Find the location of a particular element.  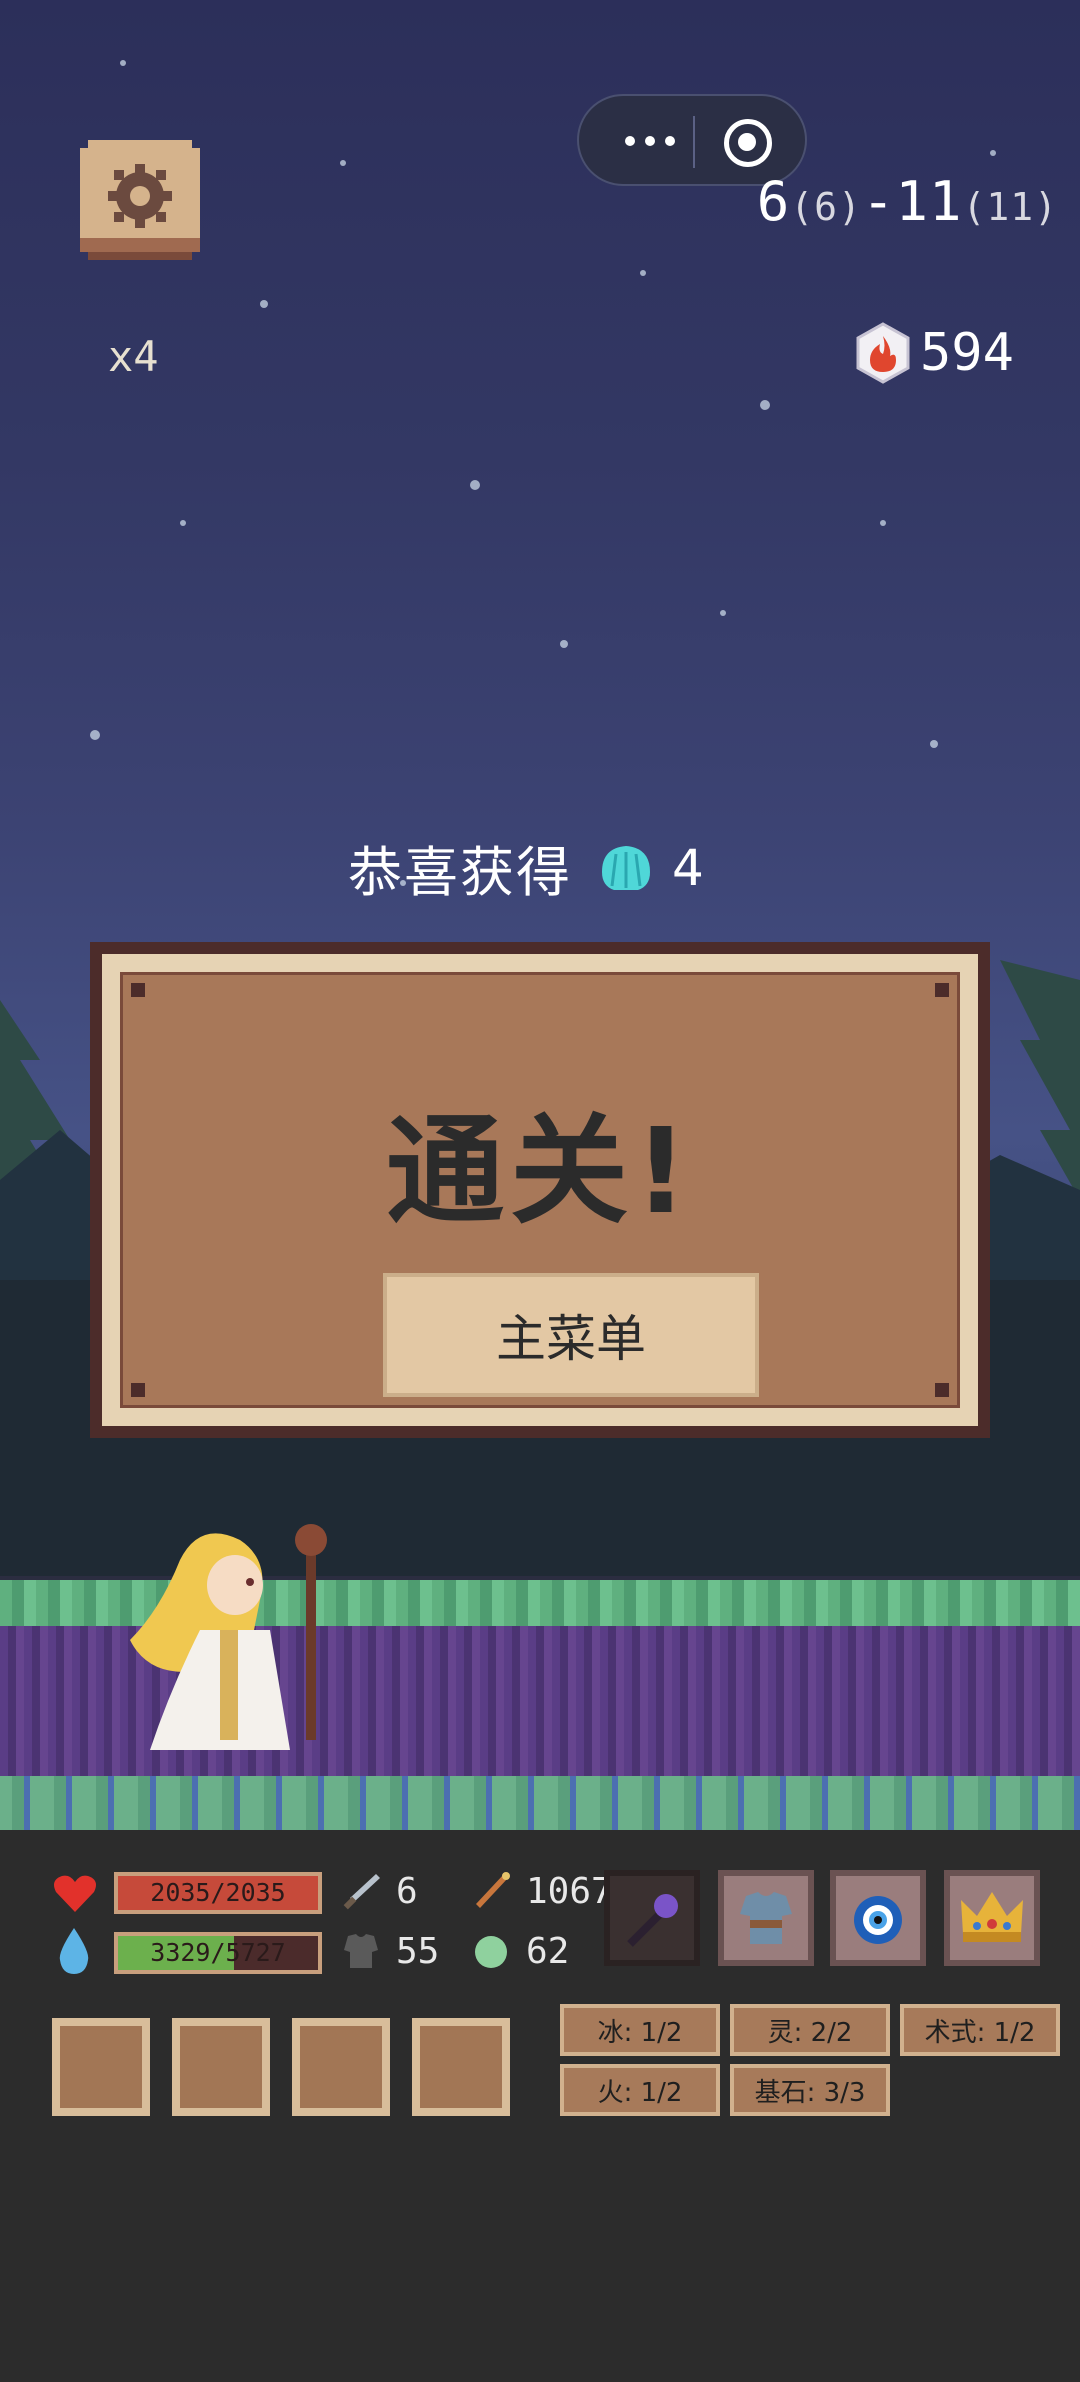

crown-icon is located at coordinates (992, 1917).